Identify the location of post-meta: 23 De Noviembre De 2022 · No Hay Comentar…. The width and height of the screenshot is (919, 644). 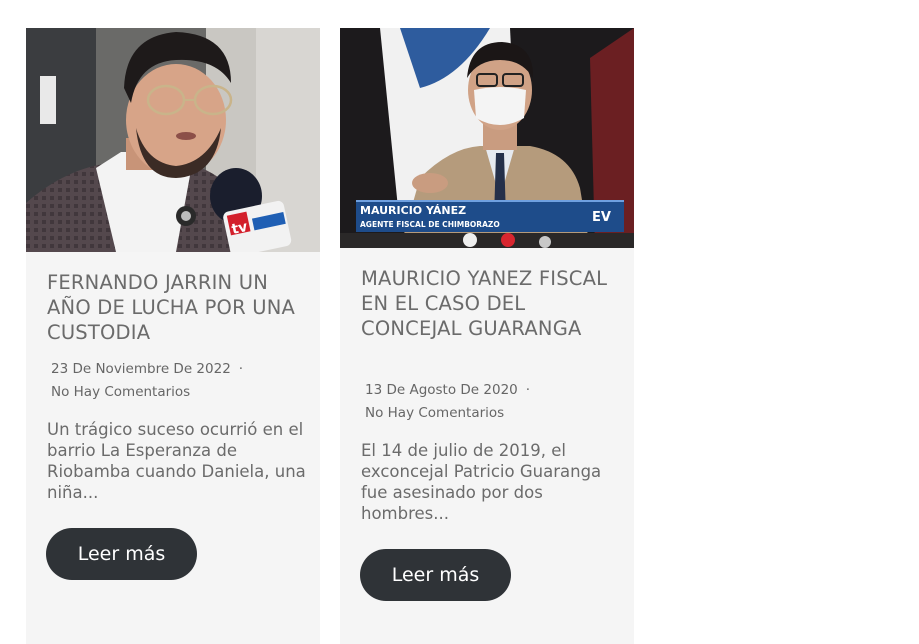
(147, 381).